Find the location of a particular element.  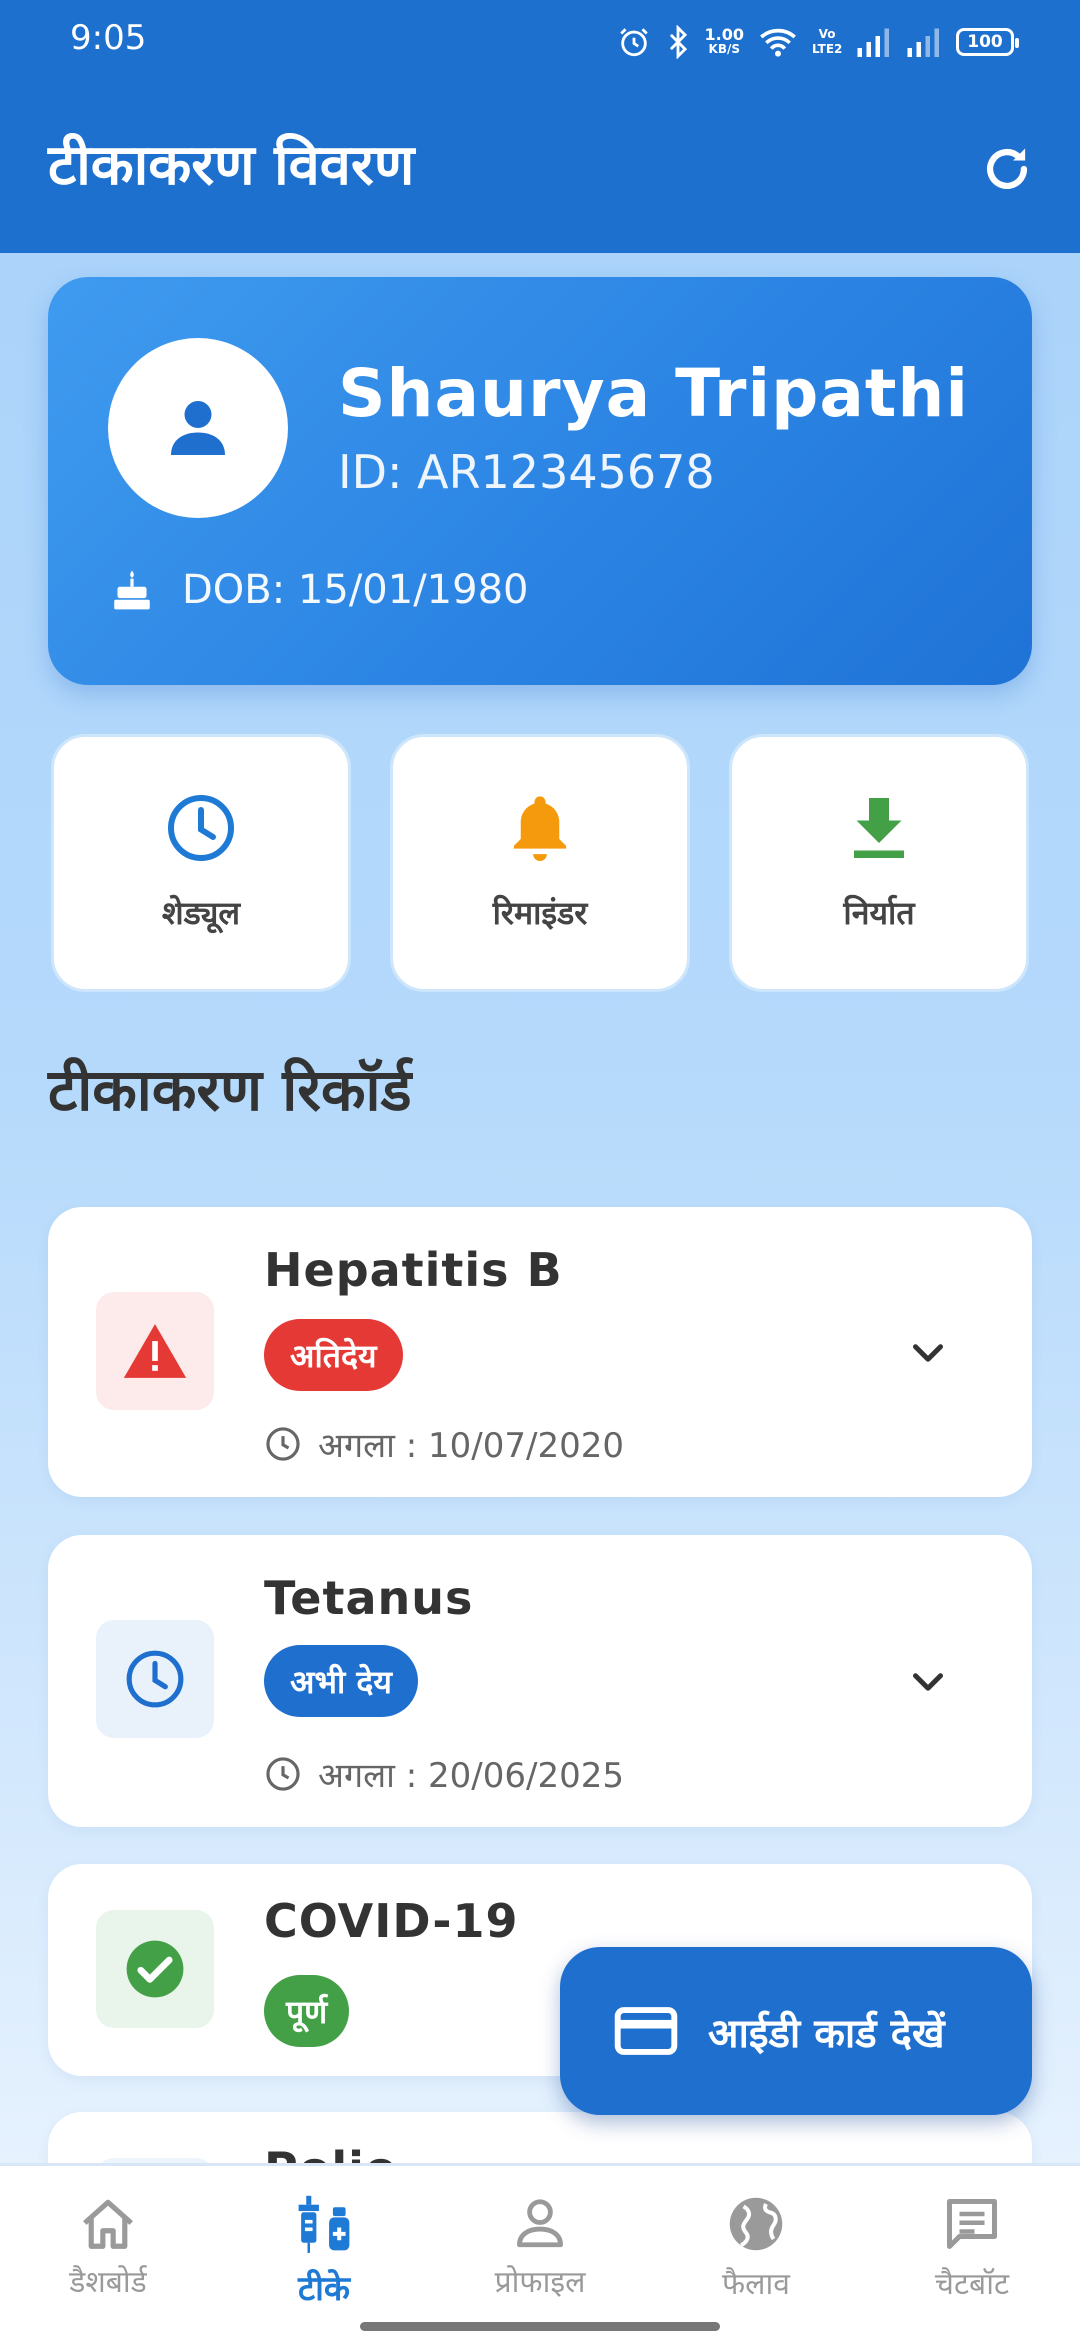

cake-icon is located at coordinates (132, 590).